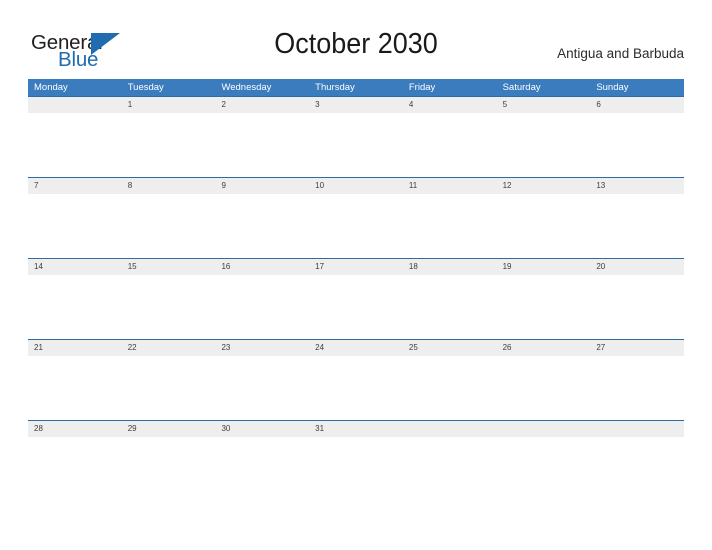  Describe the element at coordinates (75, 186) in the screenshot. I see `date-cell: 7` at that location.